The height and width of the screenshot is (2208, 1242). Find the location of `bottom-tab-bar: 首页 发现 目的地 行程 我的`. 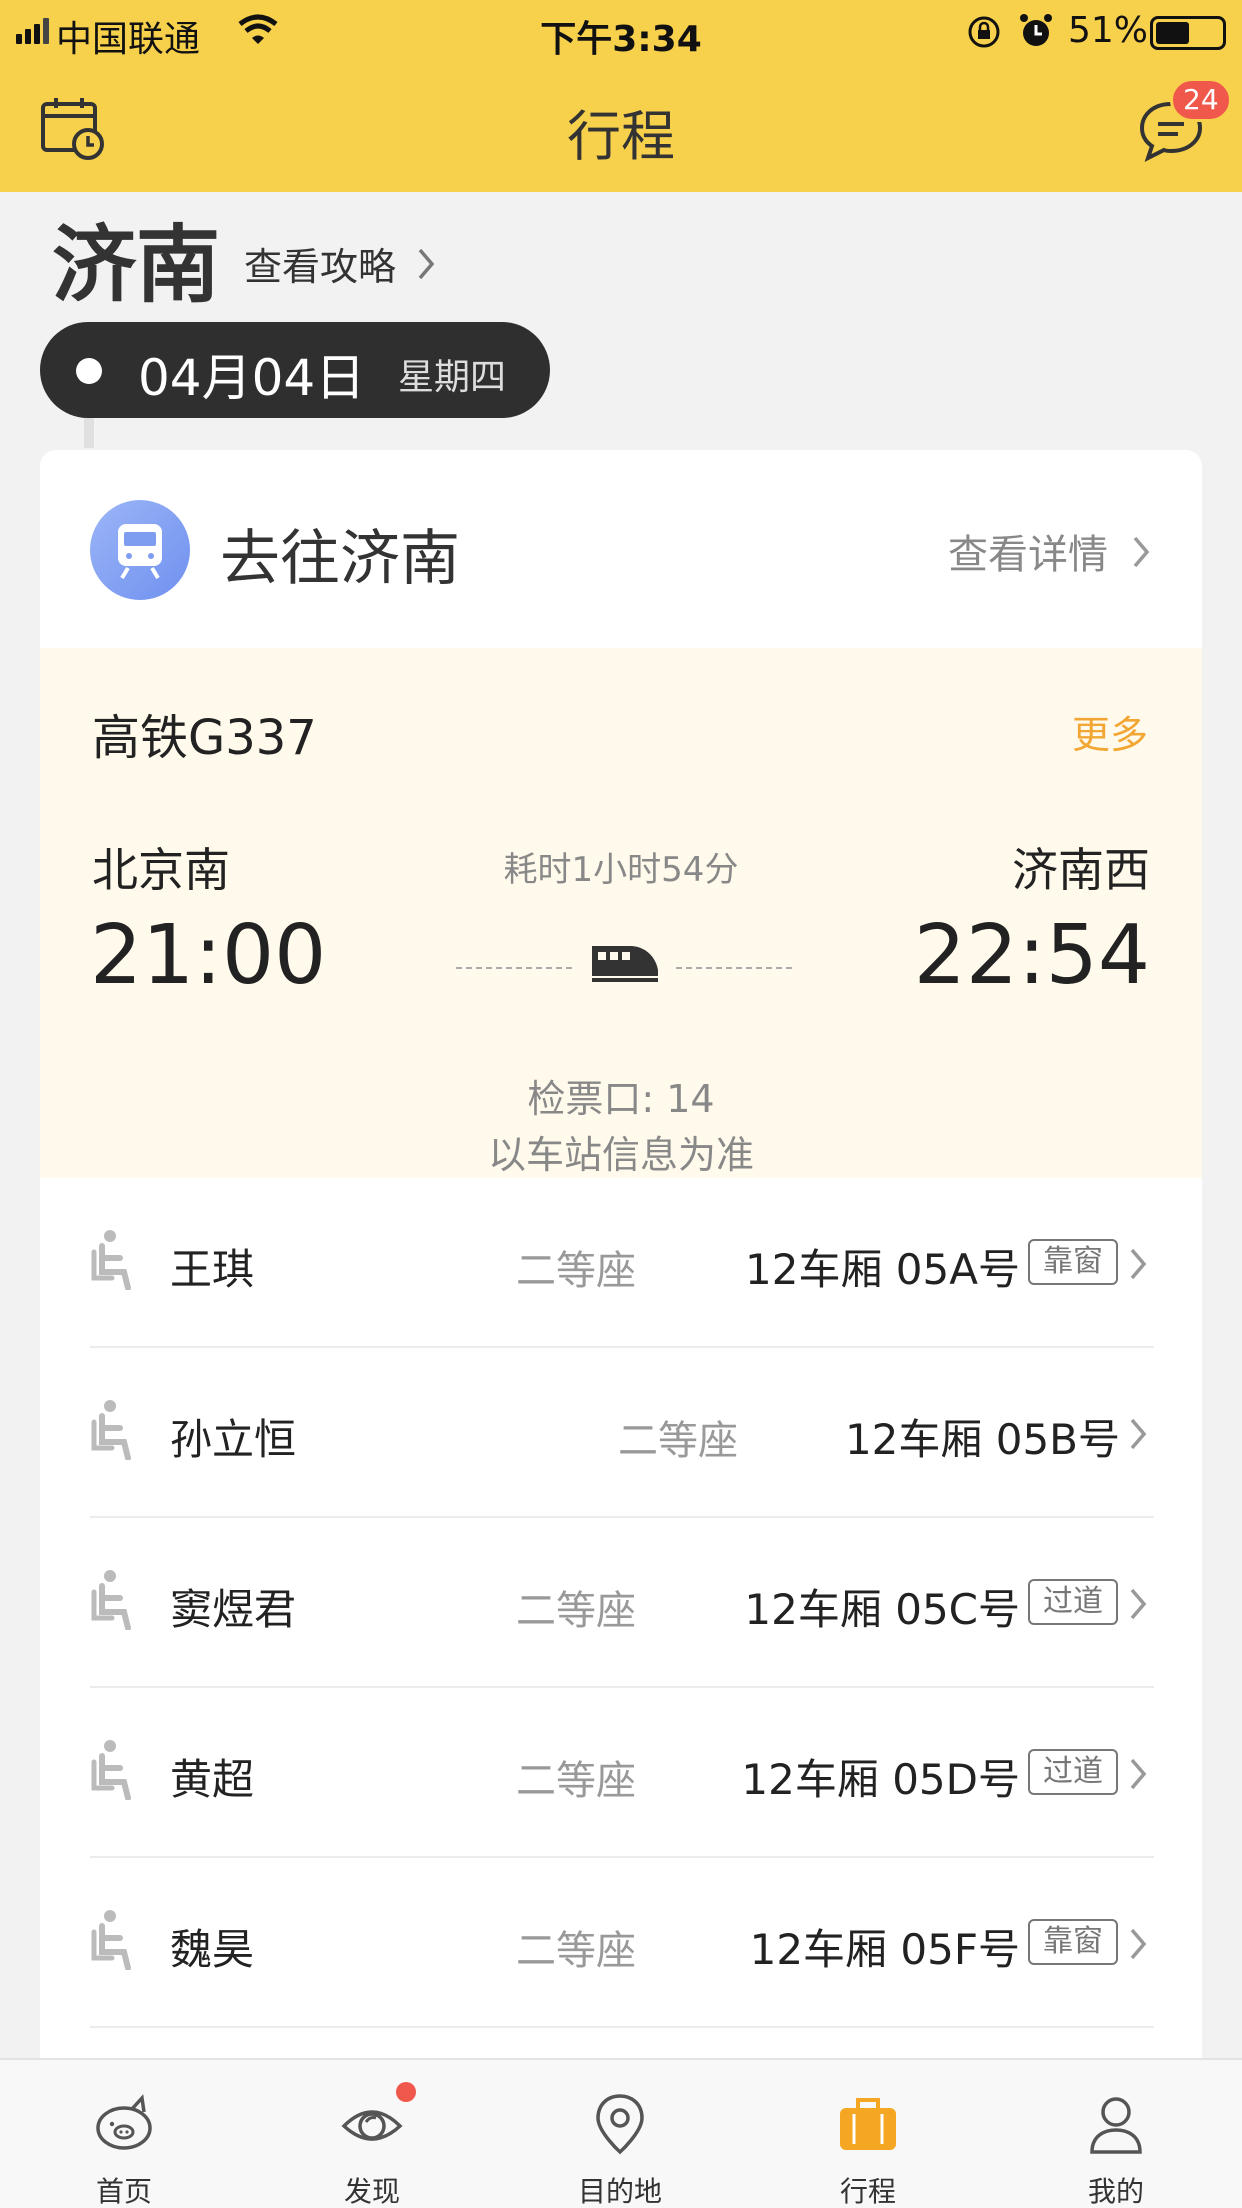

bottom-tab-bar: 首页 发现 目的地 行程 我的 is located at coordinates (621, 2133).